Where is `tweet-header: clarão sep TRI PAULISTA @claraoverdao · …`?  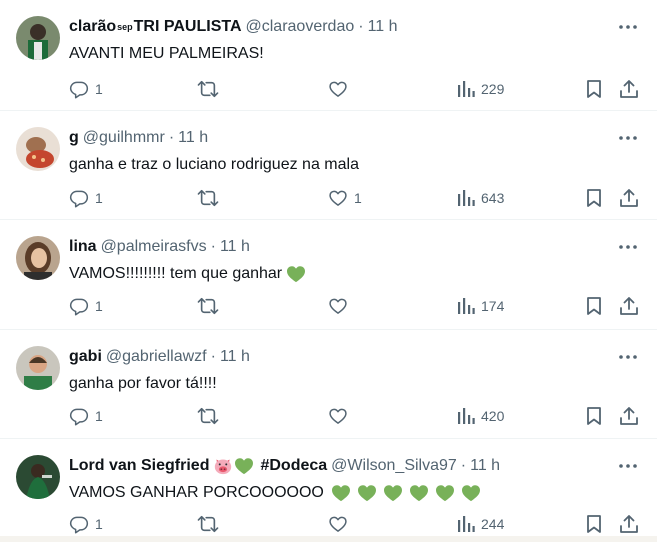 tweet-header: clarão sep TRI PAULISTA @claraoverdao · … is located at coordinates (333, 27).